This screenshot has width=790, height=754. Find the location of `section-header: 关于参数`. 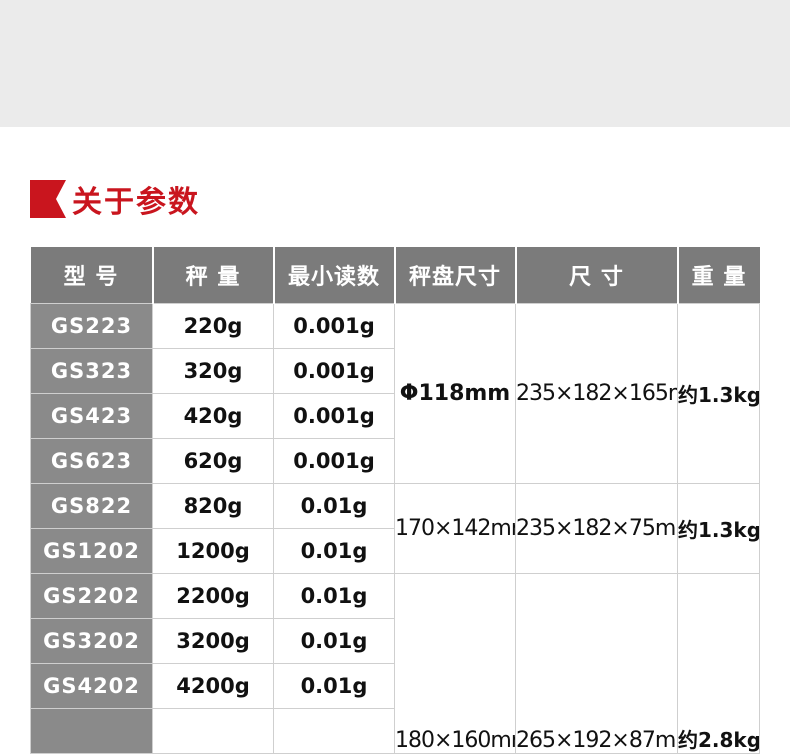

section-header: 关于参数 is located at coordinates (115, 199).